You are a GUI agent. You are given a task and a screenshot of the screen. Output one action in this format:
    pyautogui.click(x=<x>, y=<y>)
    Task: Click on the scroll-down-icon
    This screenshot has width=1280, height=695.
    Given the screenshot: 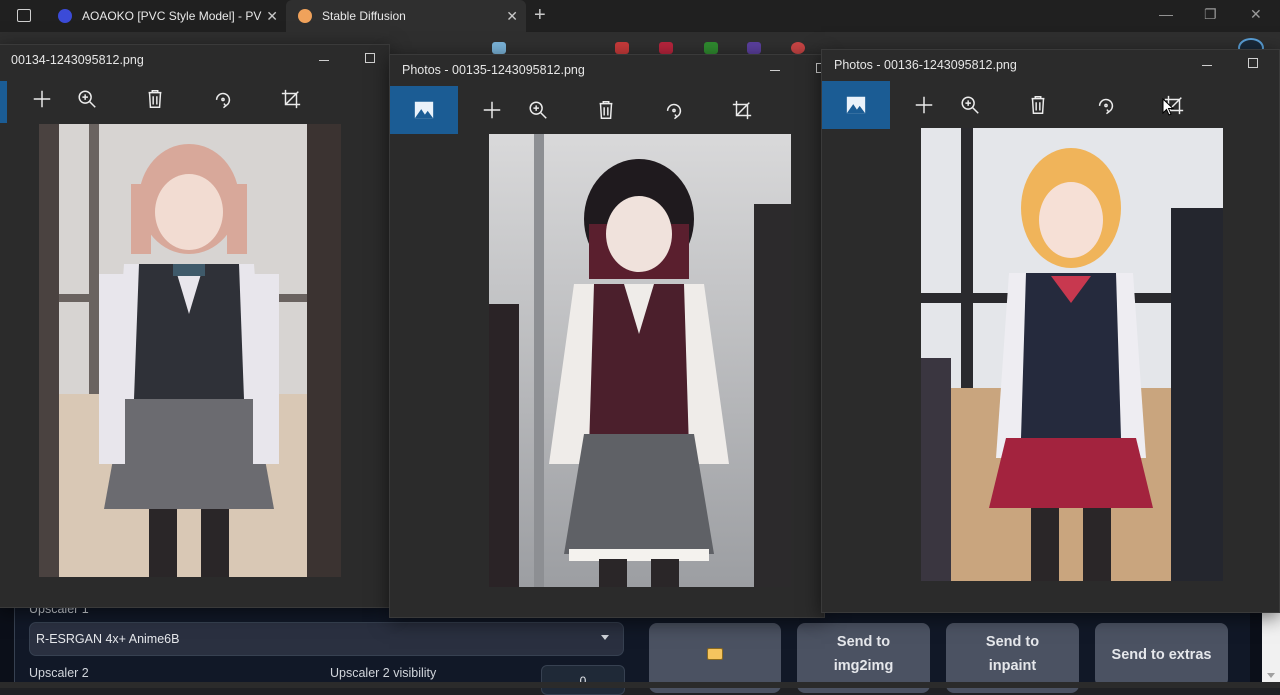 What is the action you would take?
    pyautogui.click(x=1271, y=675)
    